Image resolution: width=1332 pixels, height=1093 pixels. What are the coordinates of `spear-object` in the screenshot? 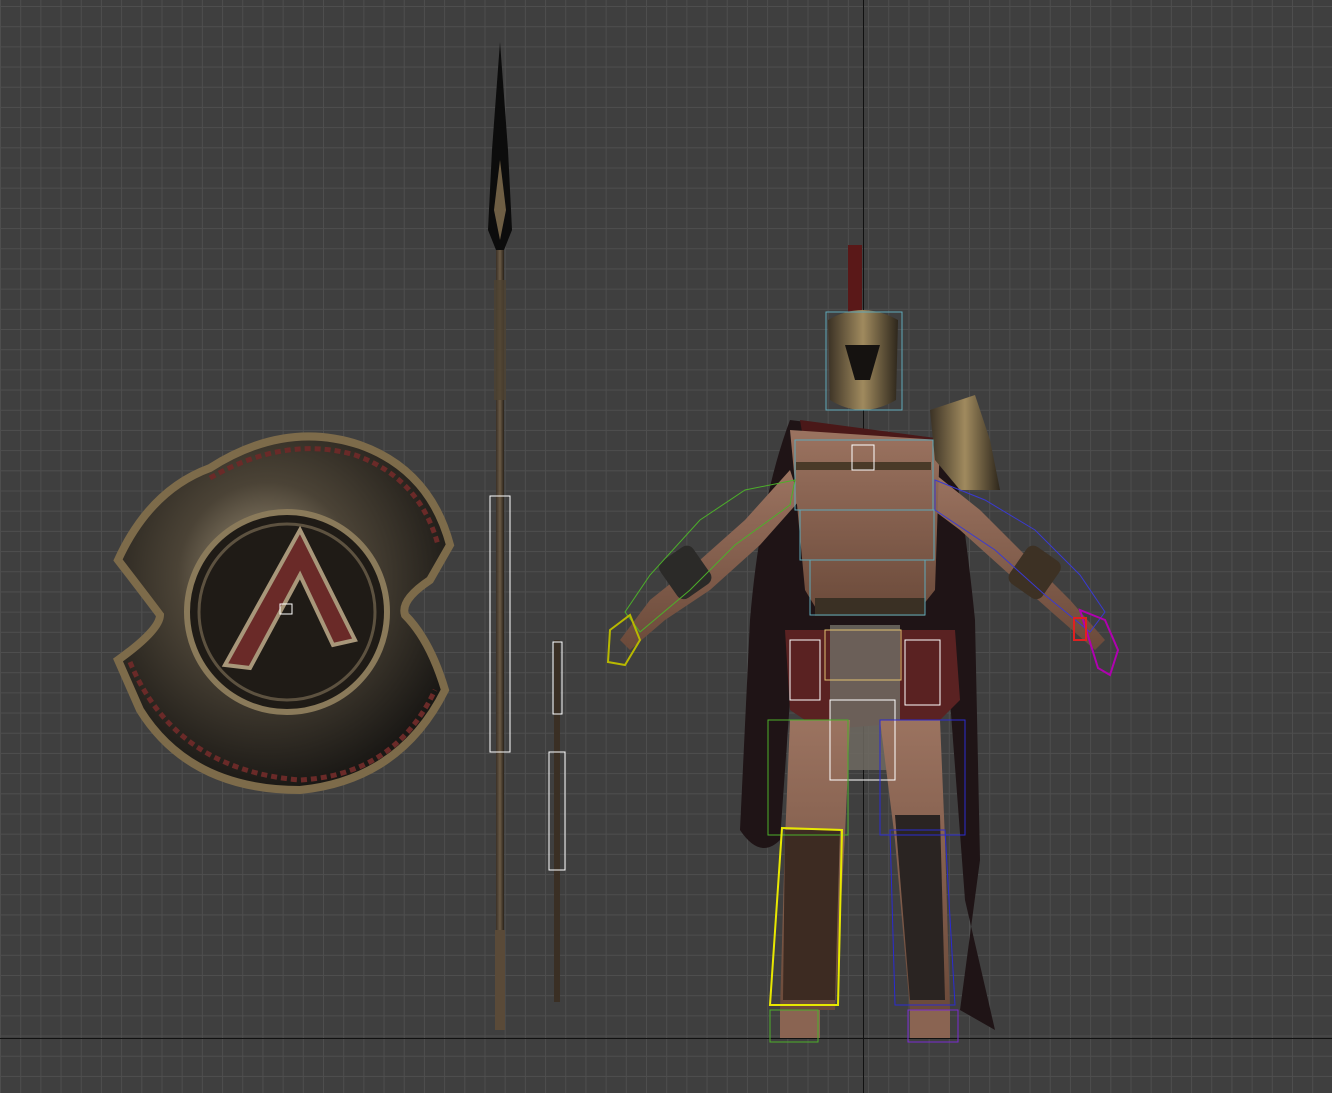 It's located at (500, 536).